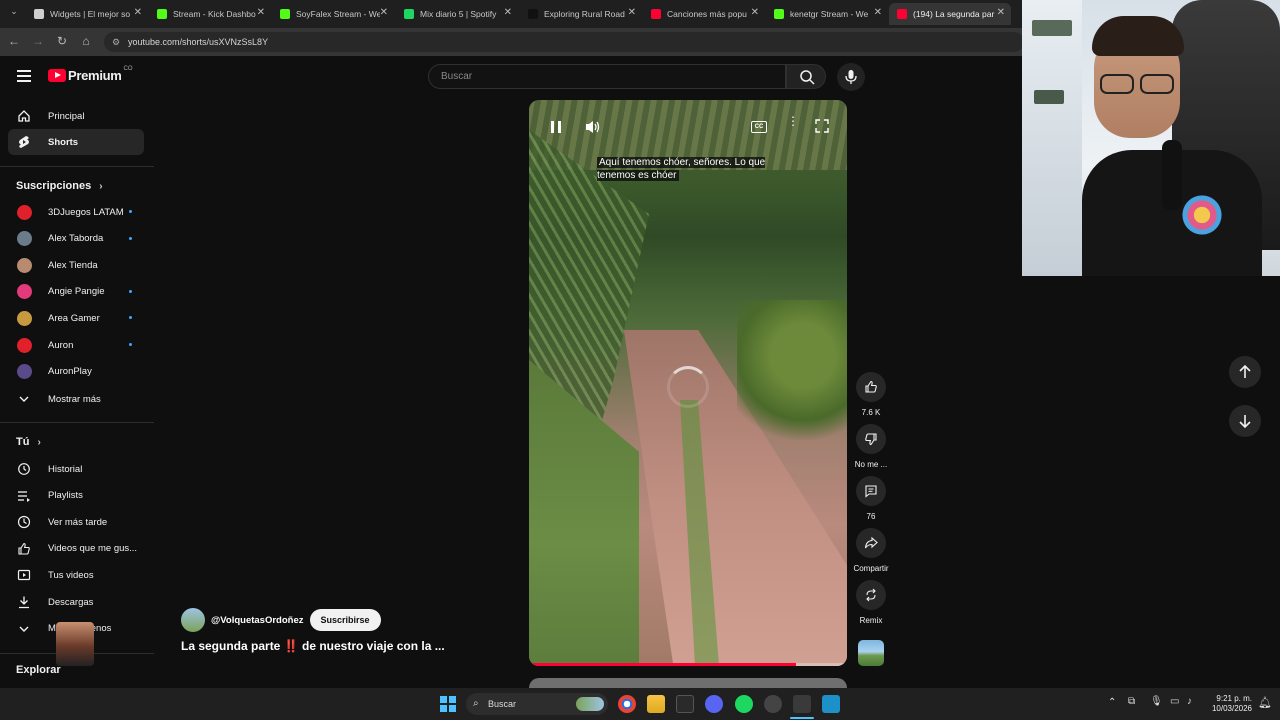 The height and width of the screenshot is (720, 1280). I want to click on browser-tab: Mix diario 5 | Spotify ✕, so click(457, 14).